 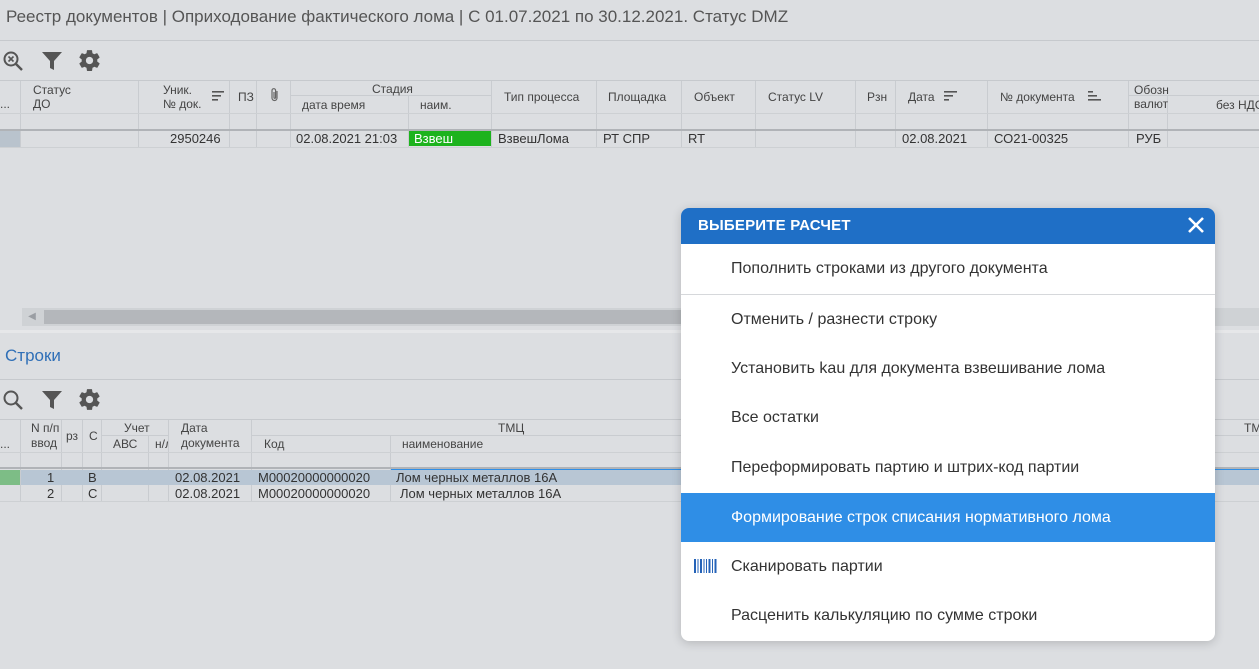 I want to click on cell-unique: 2950246, so click(x=195, y=139).